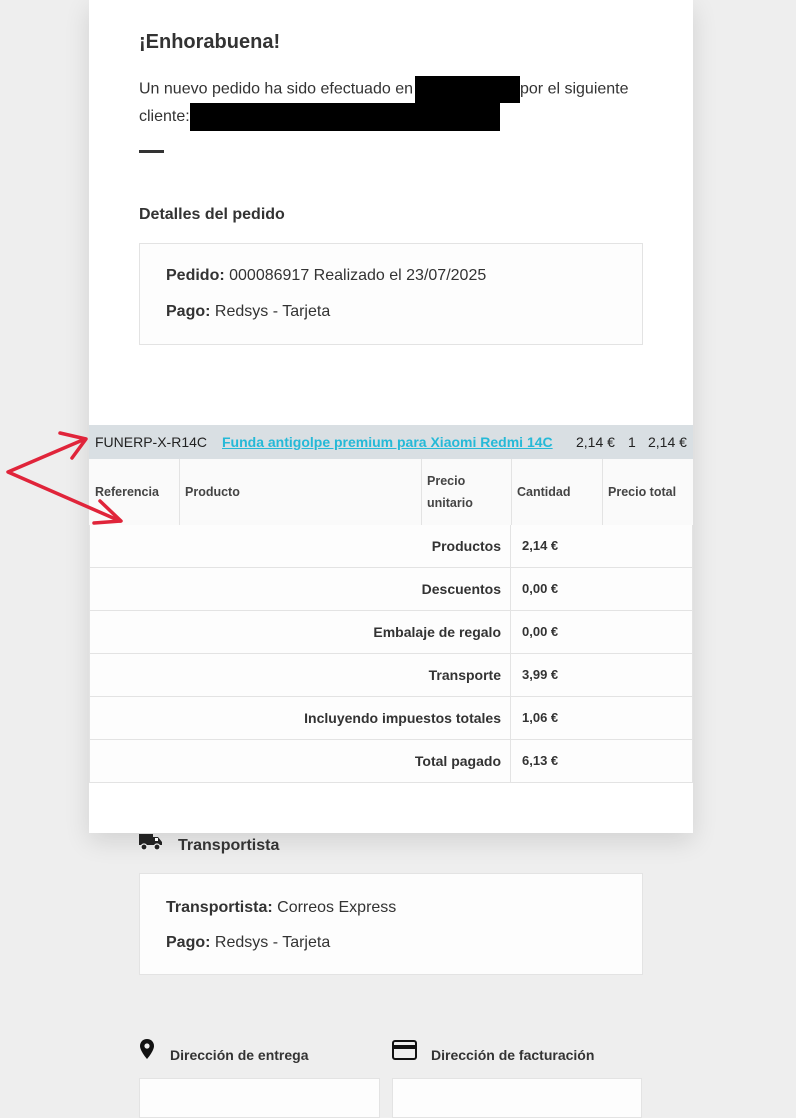 This screenshot has height=1118, width=796. I want to click on billing-address-title: Dirección de facturación, so click(513, 1055).